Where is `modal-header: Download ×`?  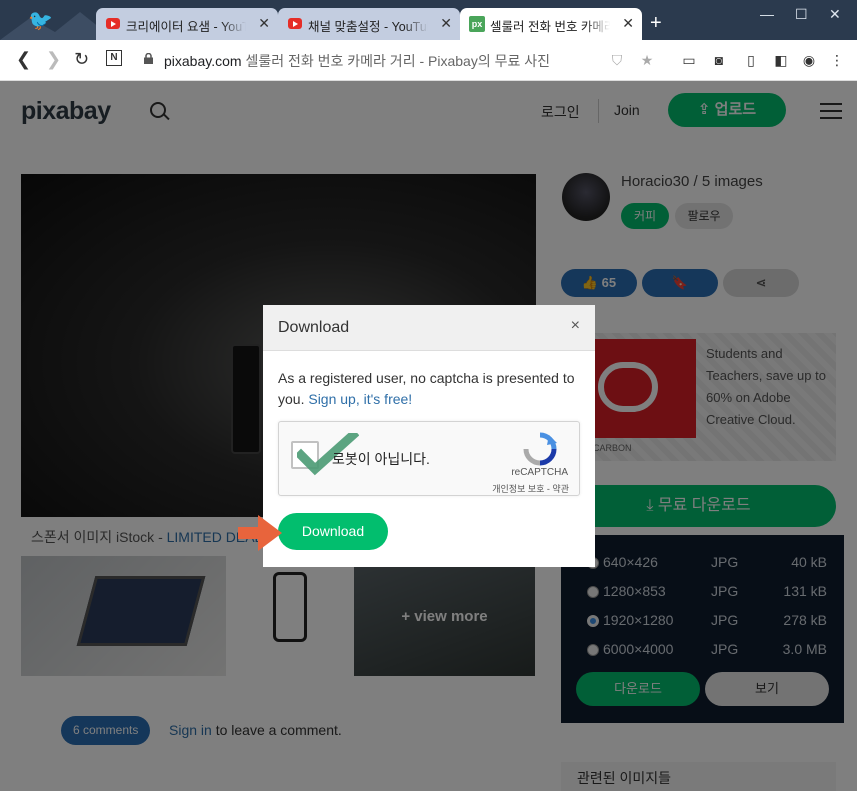 modal-header: Download × is located at coordinates (429, 328).